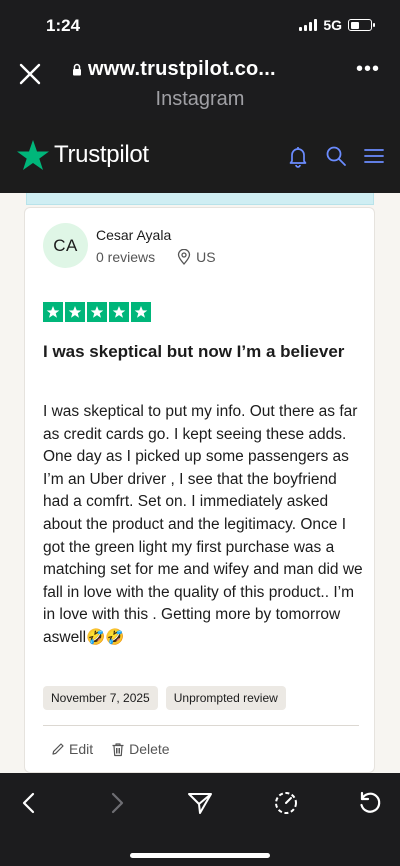  Describe the element at coordinates (100, 698) in the screenshot. I see `review-date: November 7, 2025` at that location.